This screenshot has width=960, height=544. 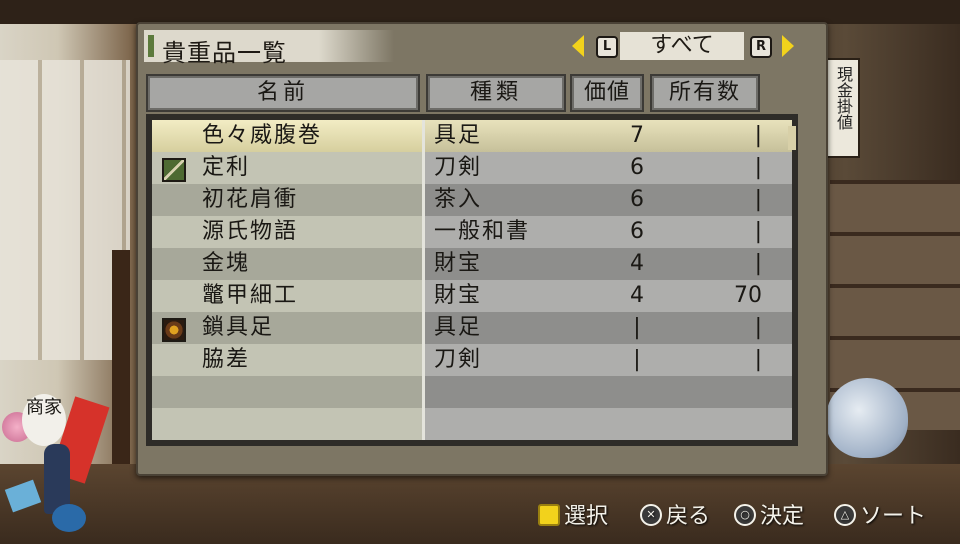 I want to click on title-plate: 貴重品一覧, so click(x=269, y=48).